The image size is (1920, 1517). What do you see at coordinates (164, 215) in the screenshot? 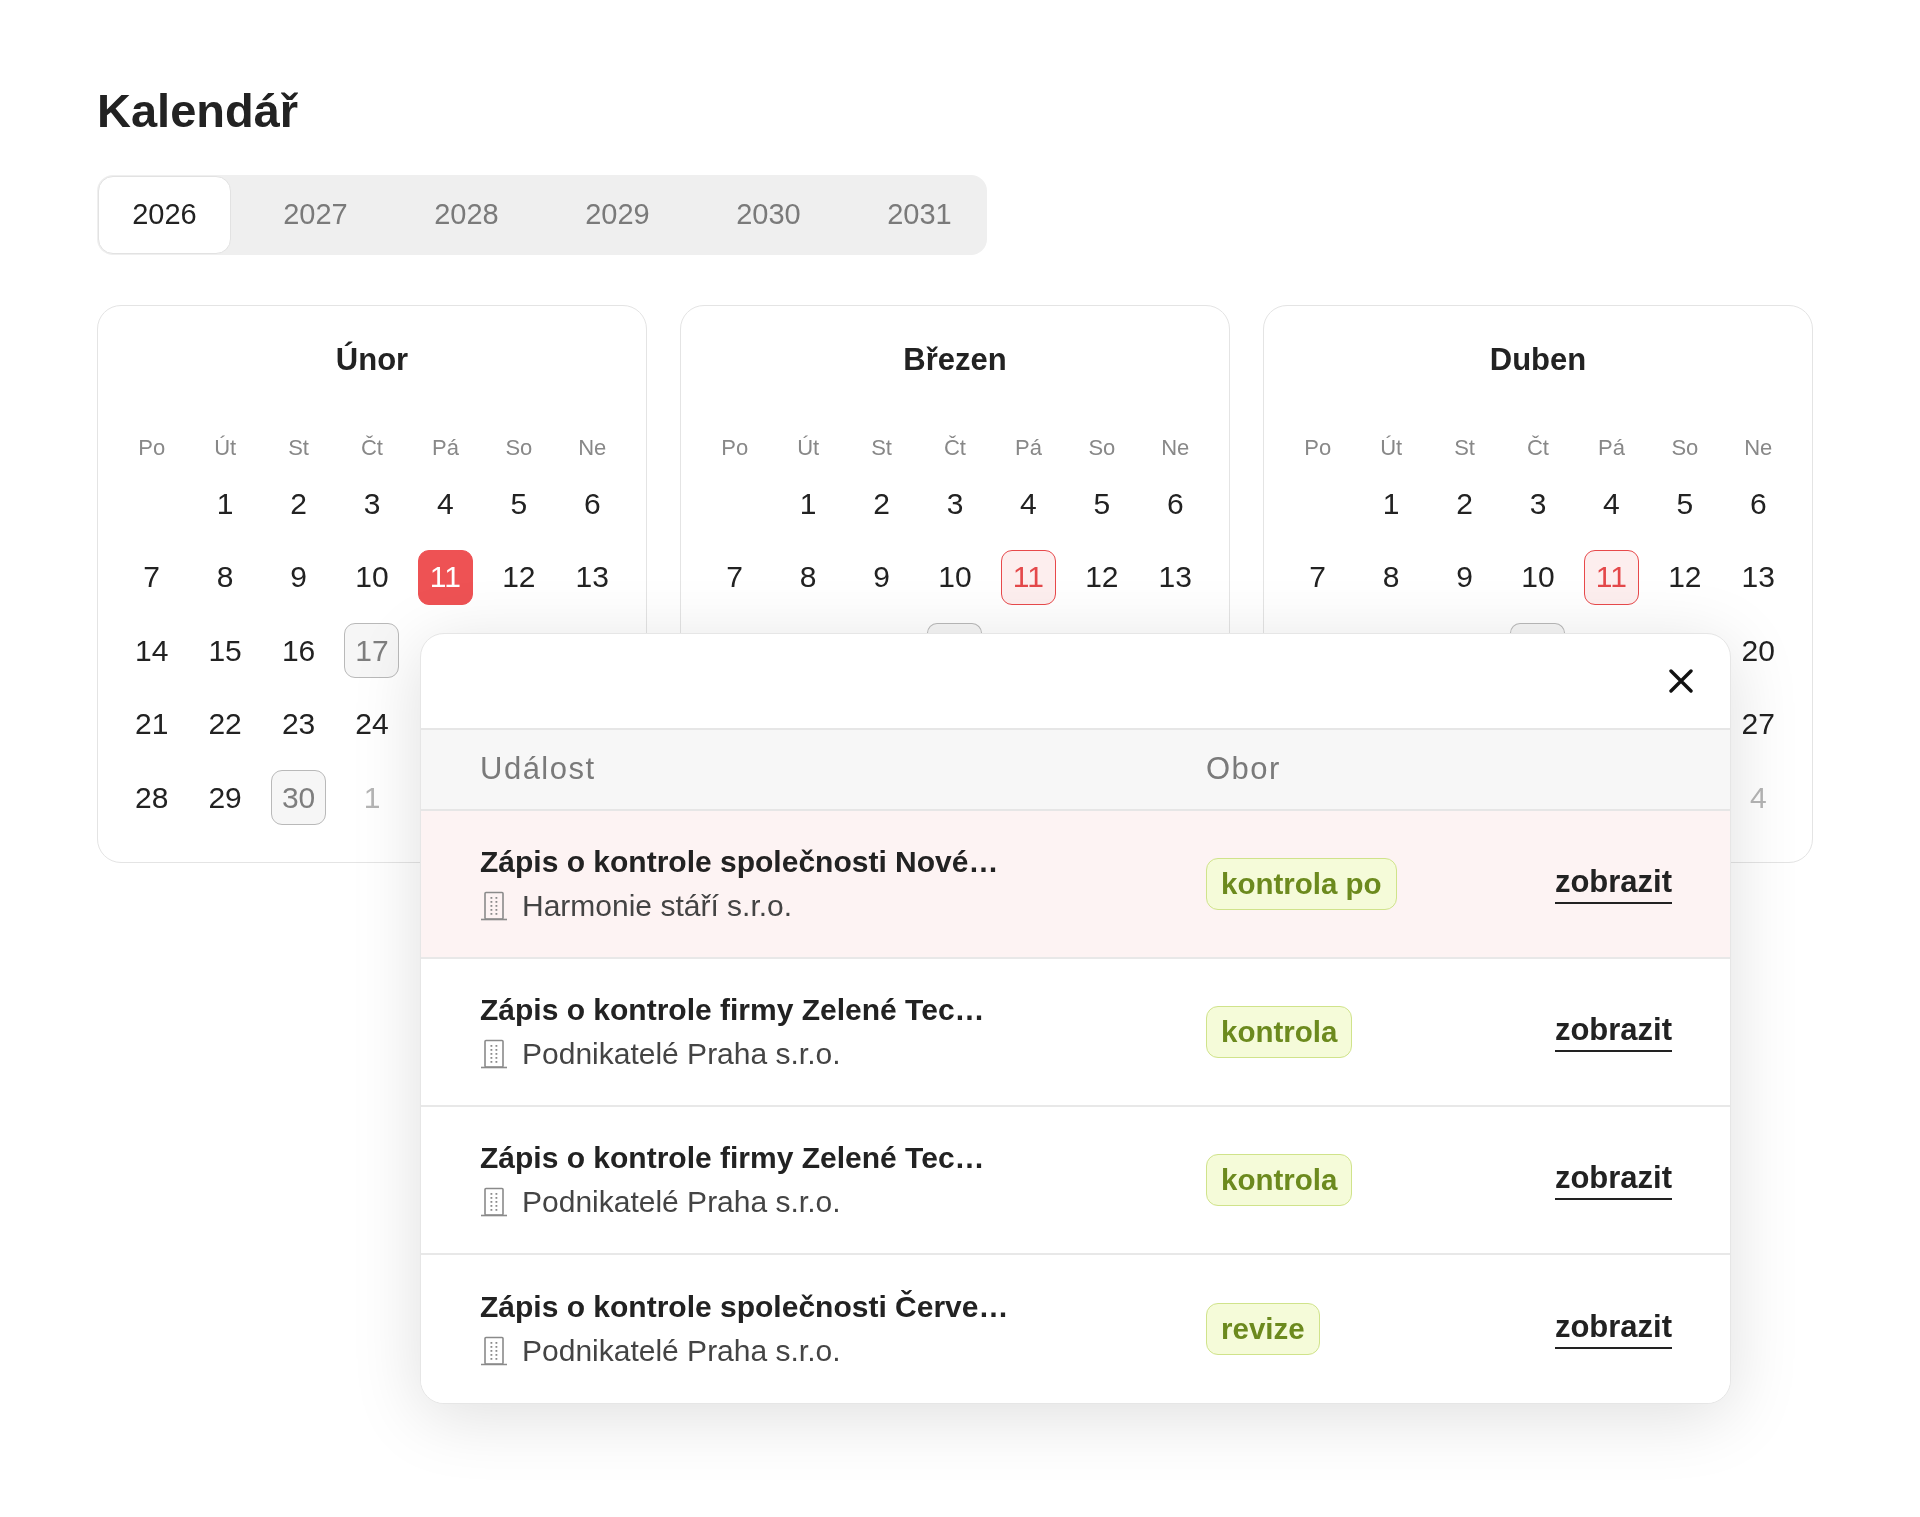
I see `year-tab: 2026` at bounding box center [164, 215].